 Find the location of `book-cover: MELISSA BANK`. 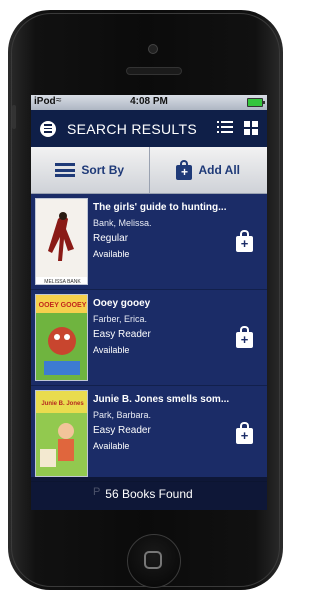

book-cover: MELISSA BANK is located at coordinates (61, 241).